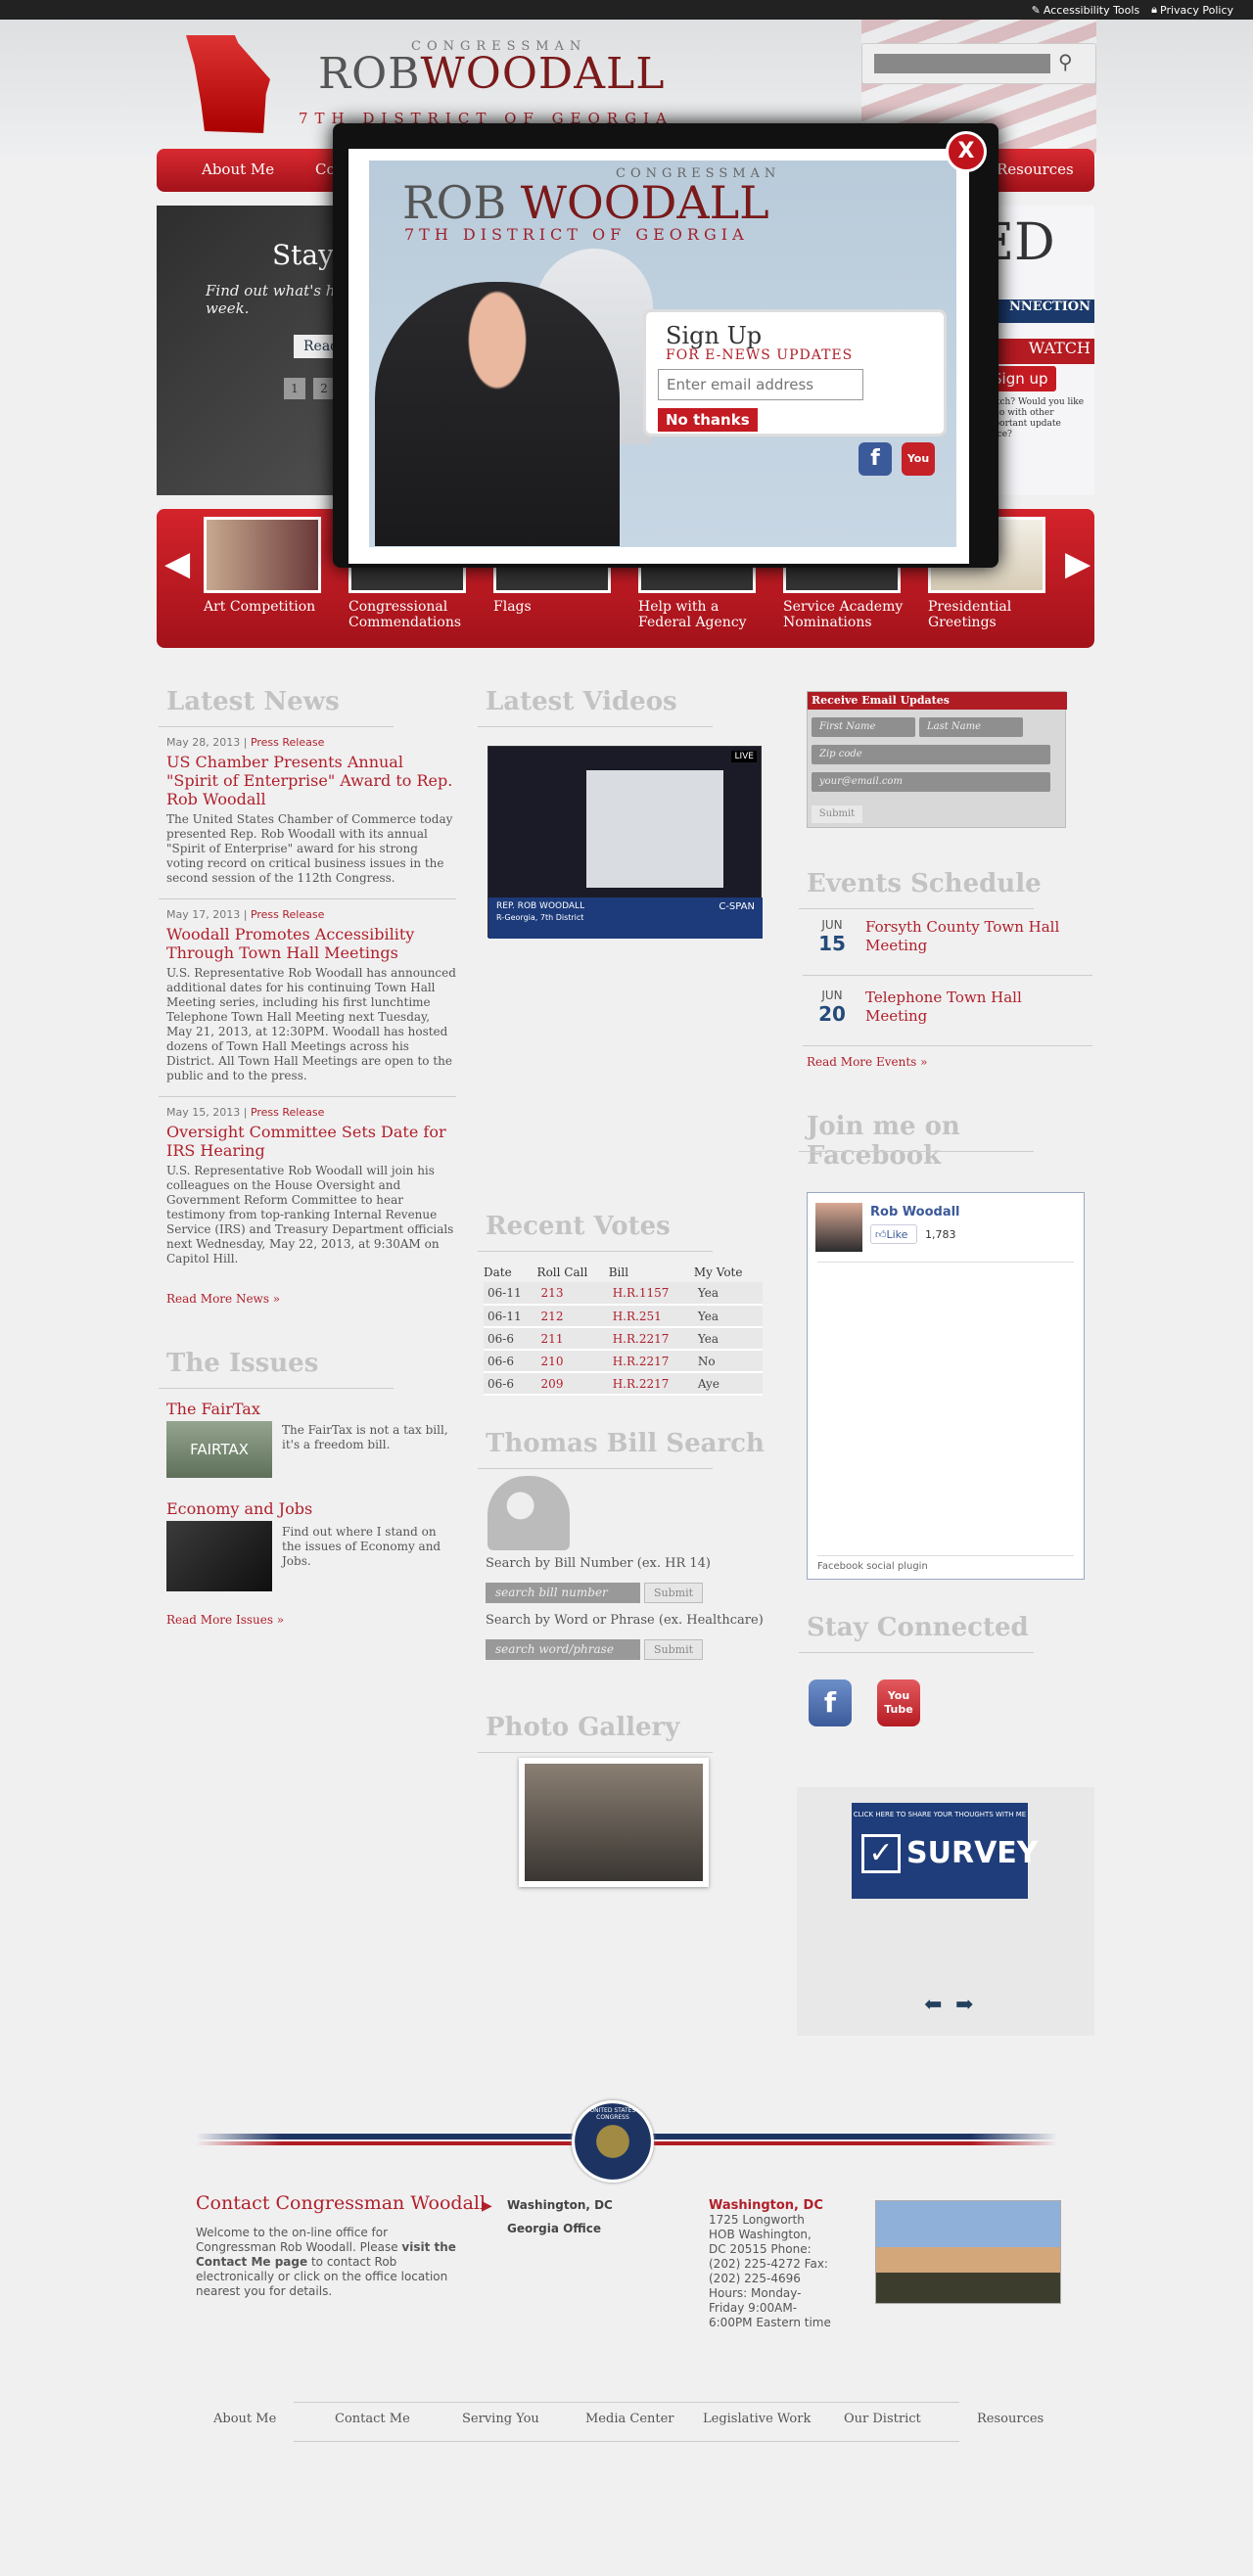 This screenshot has width=1253, height=2576. Describe the element at coordinates (1065, 62) in the screenshot. I see `search-icon: ⚲` at that location.